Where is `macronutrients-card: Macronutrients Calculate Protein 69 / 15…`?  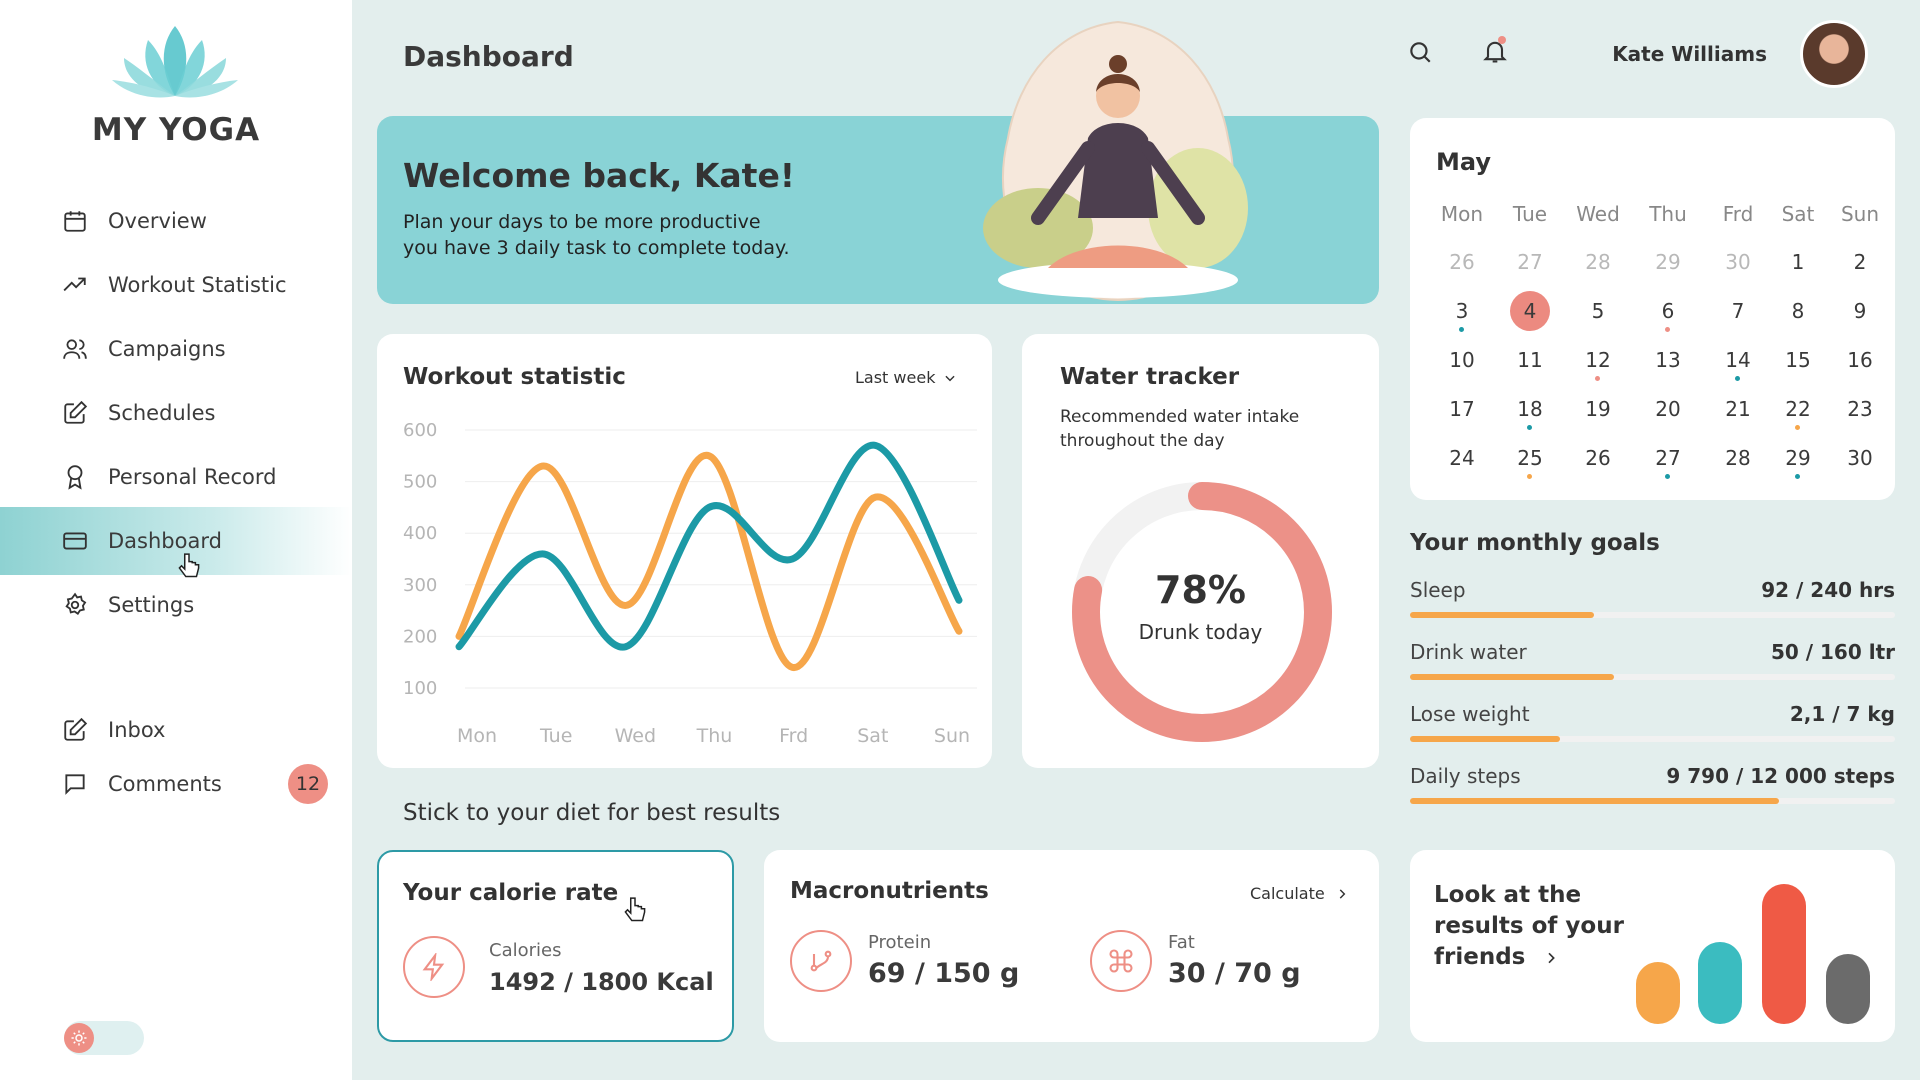
macronutrients-card: Macronutrients Calculate Protein 69 / 15… is located at coordinates (1071, 946).